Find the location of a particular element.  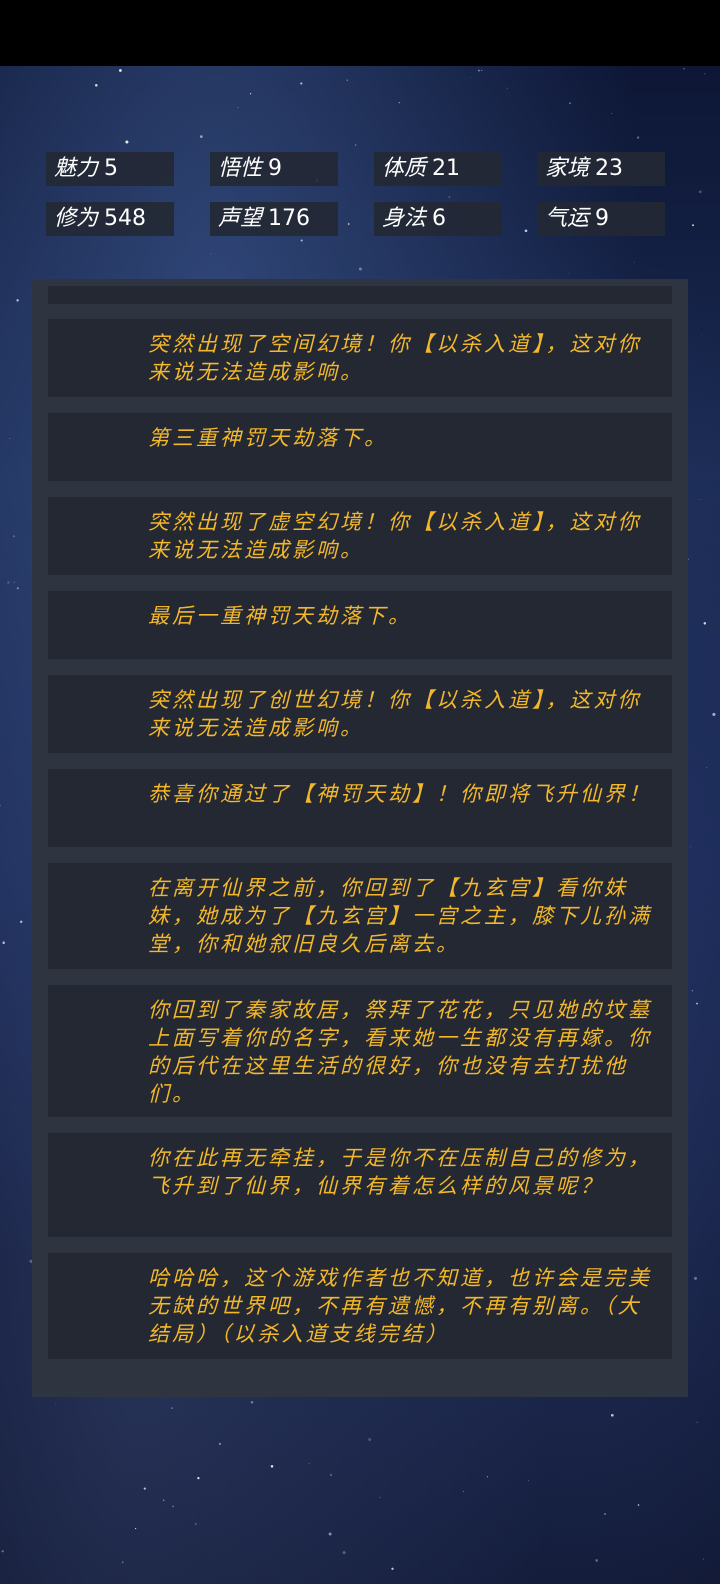

stat-value: 6 is located at coordinates (439, 218).